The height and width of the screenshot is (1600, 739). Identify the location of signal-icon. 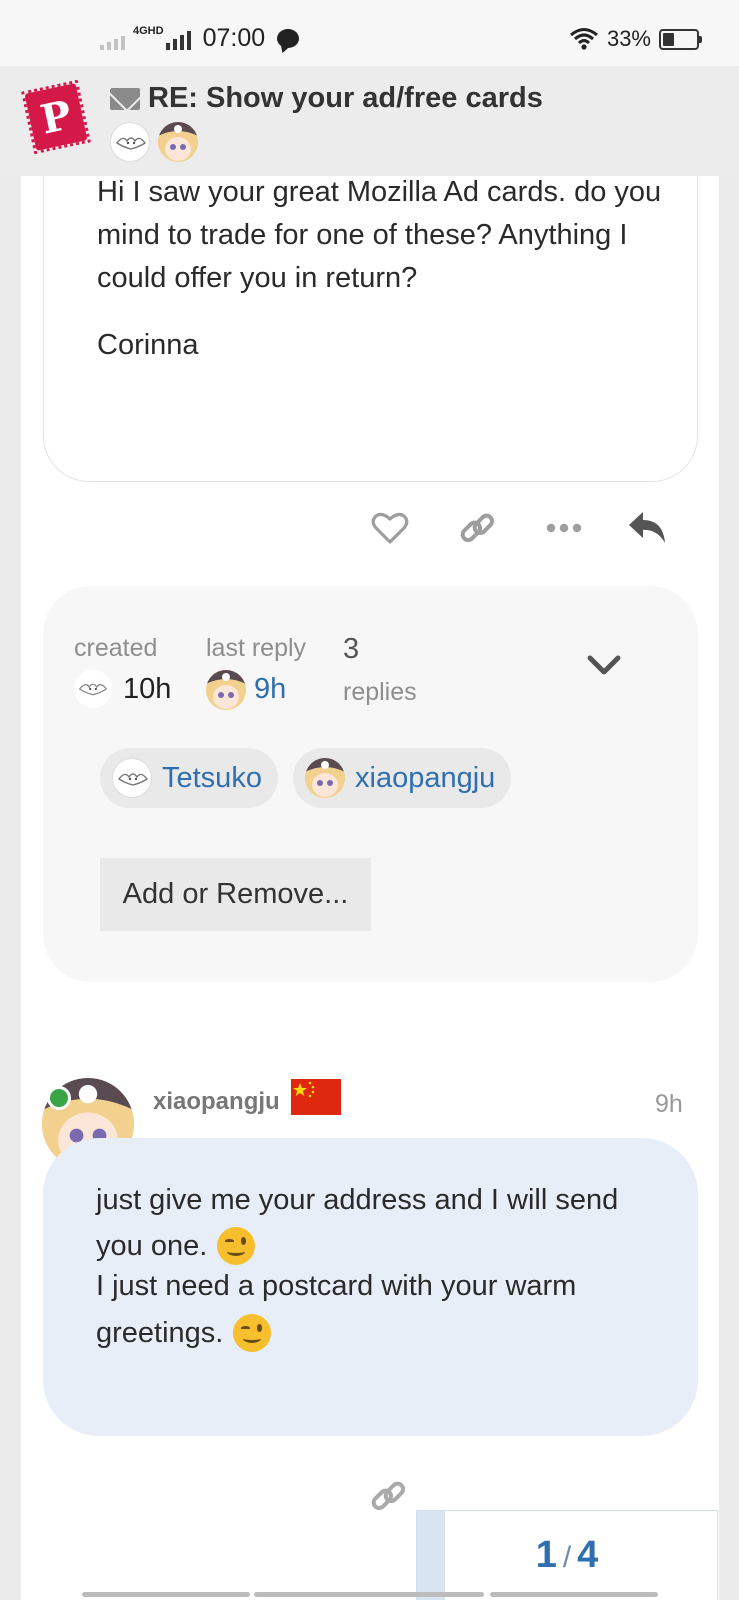
(178, 39).